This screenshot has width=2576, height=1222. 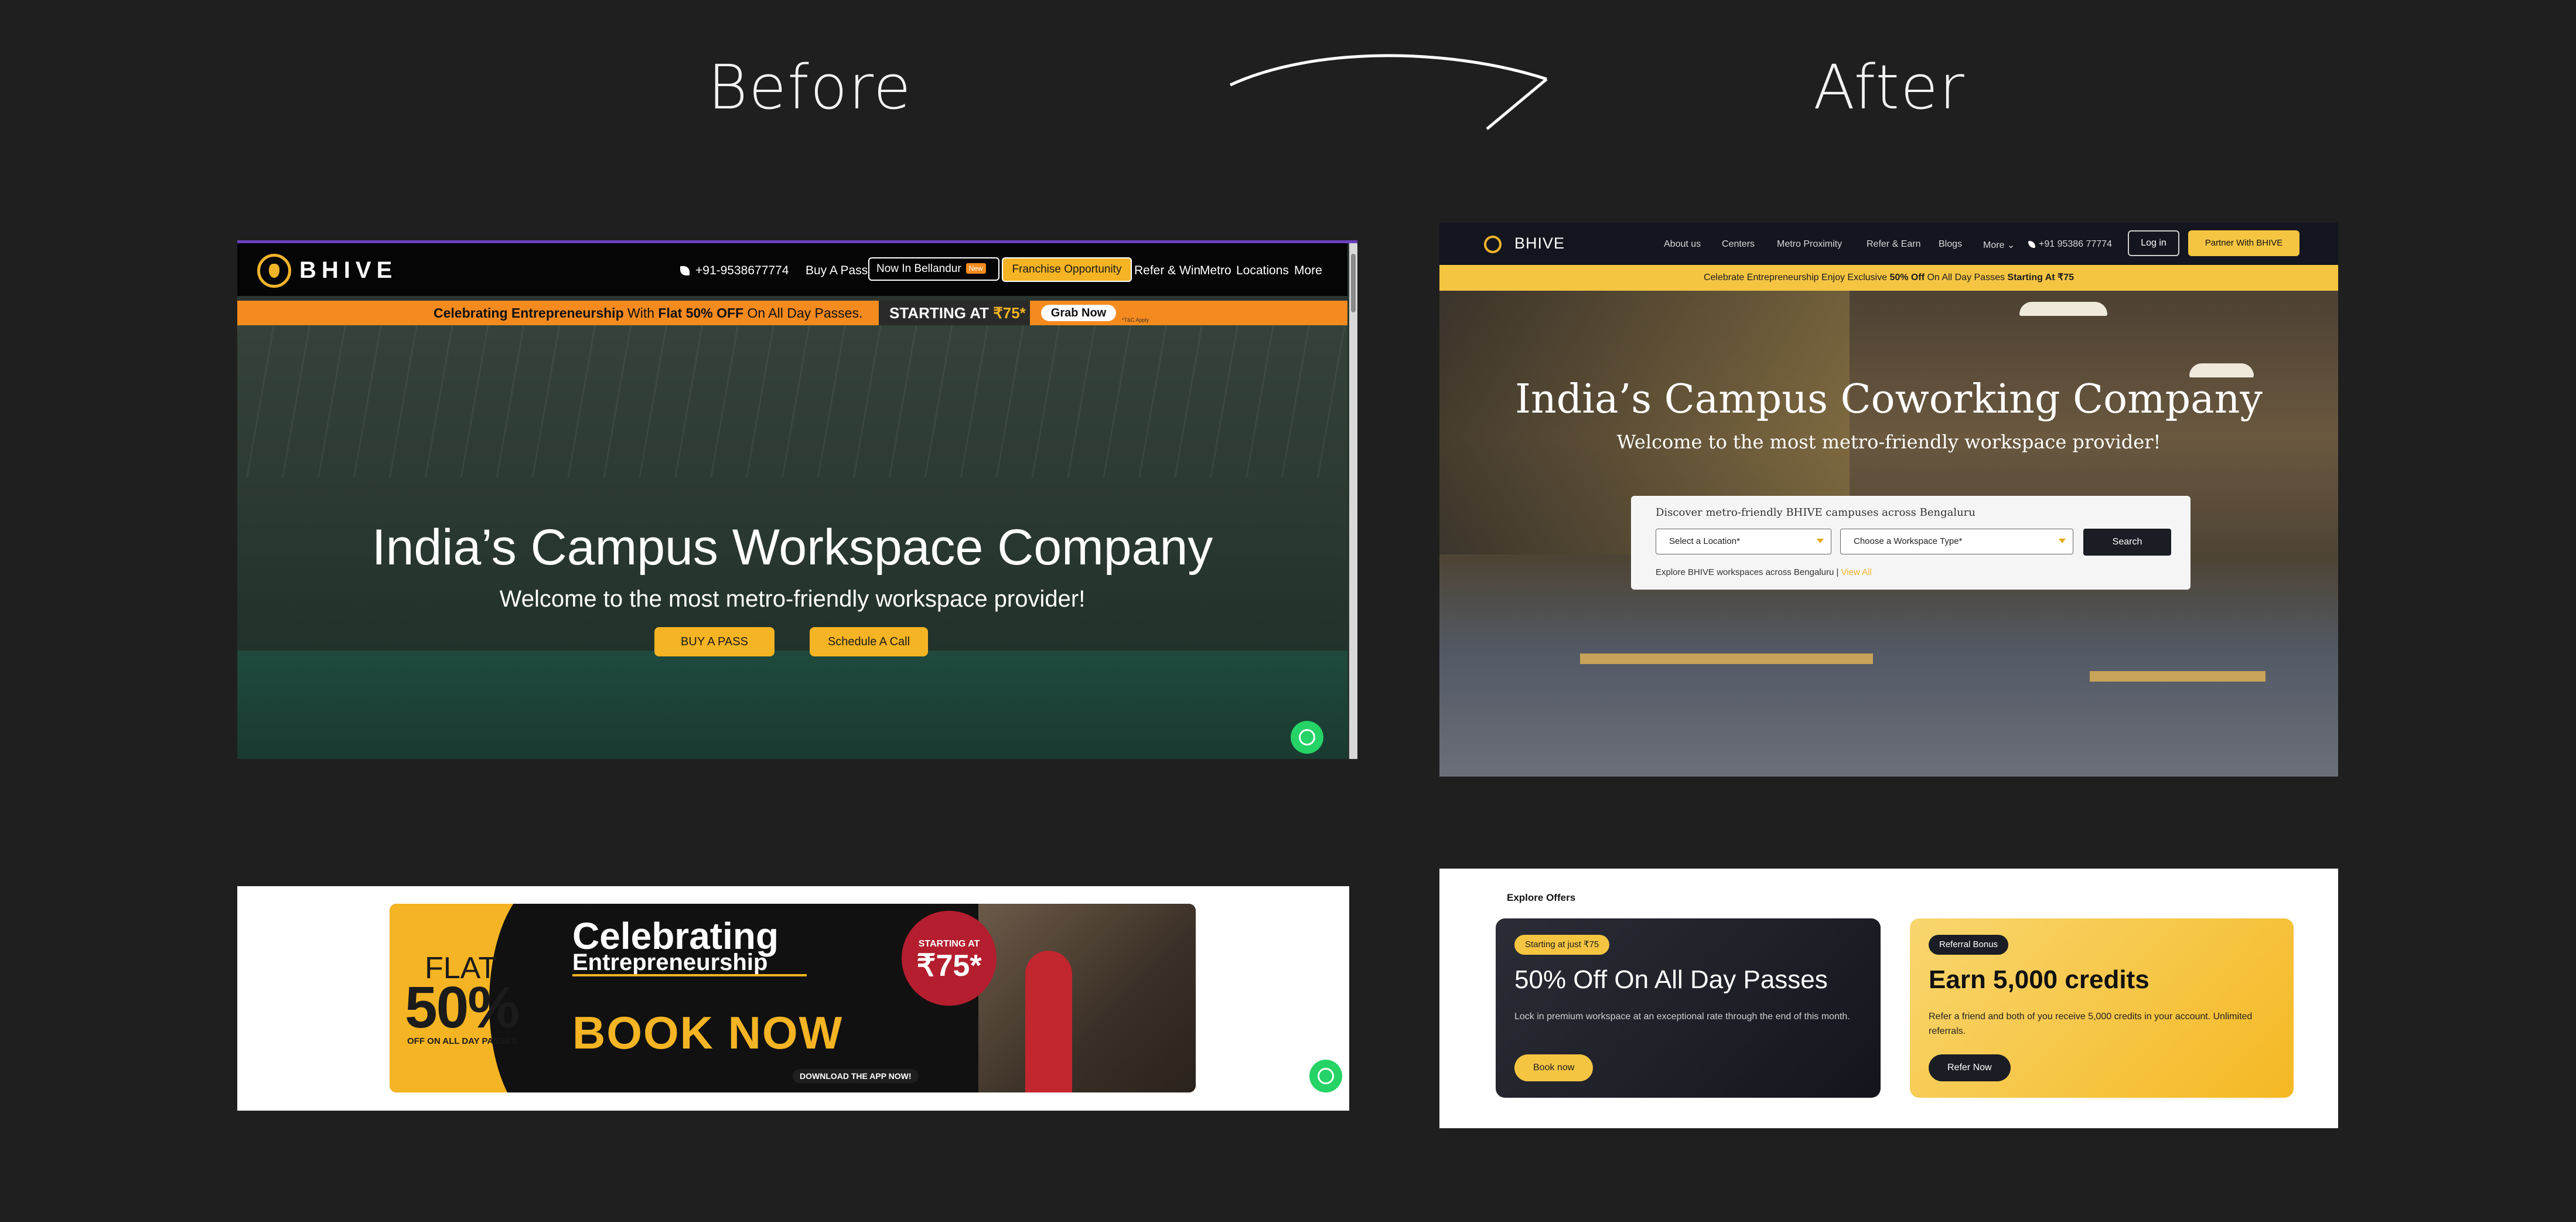 I want to click on nav-buy-a-pass: Buy A Pass, so click(x=837, y=271).